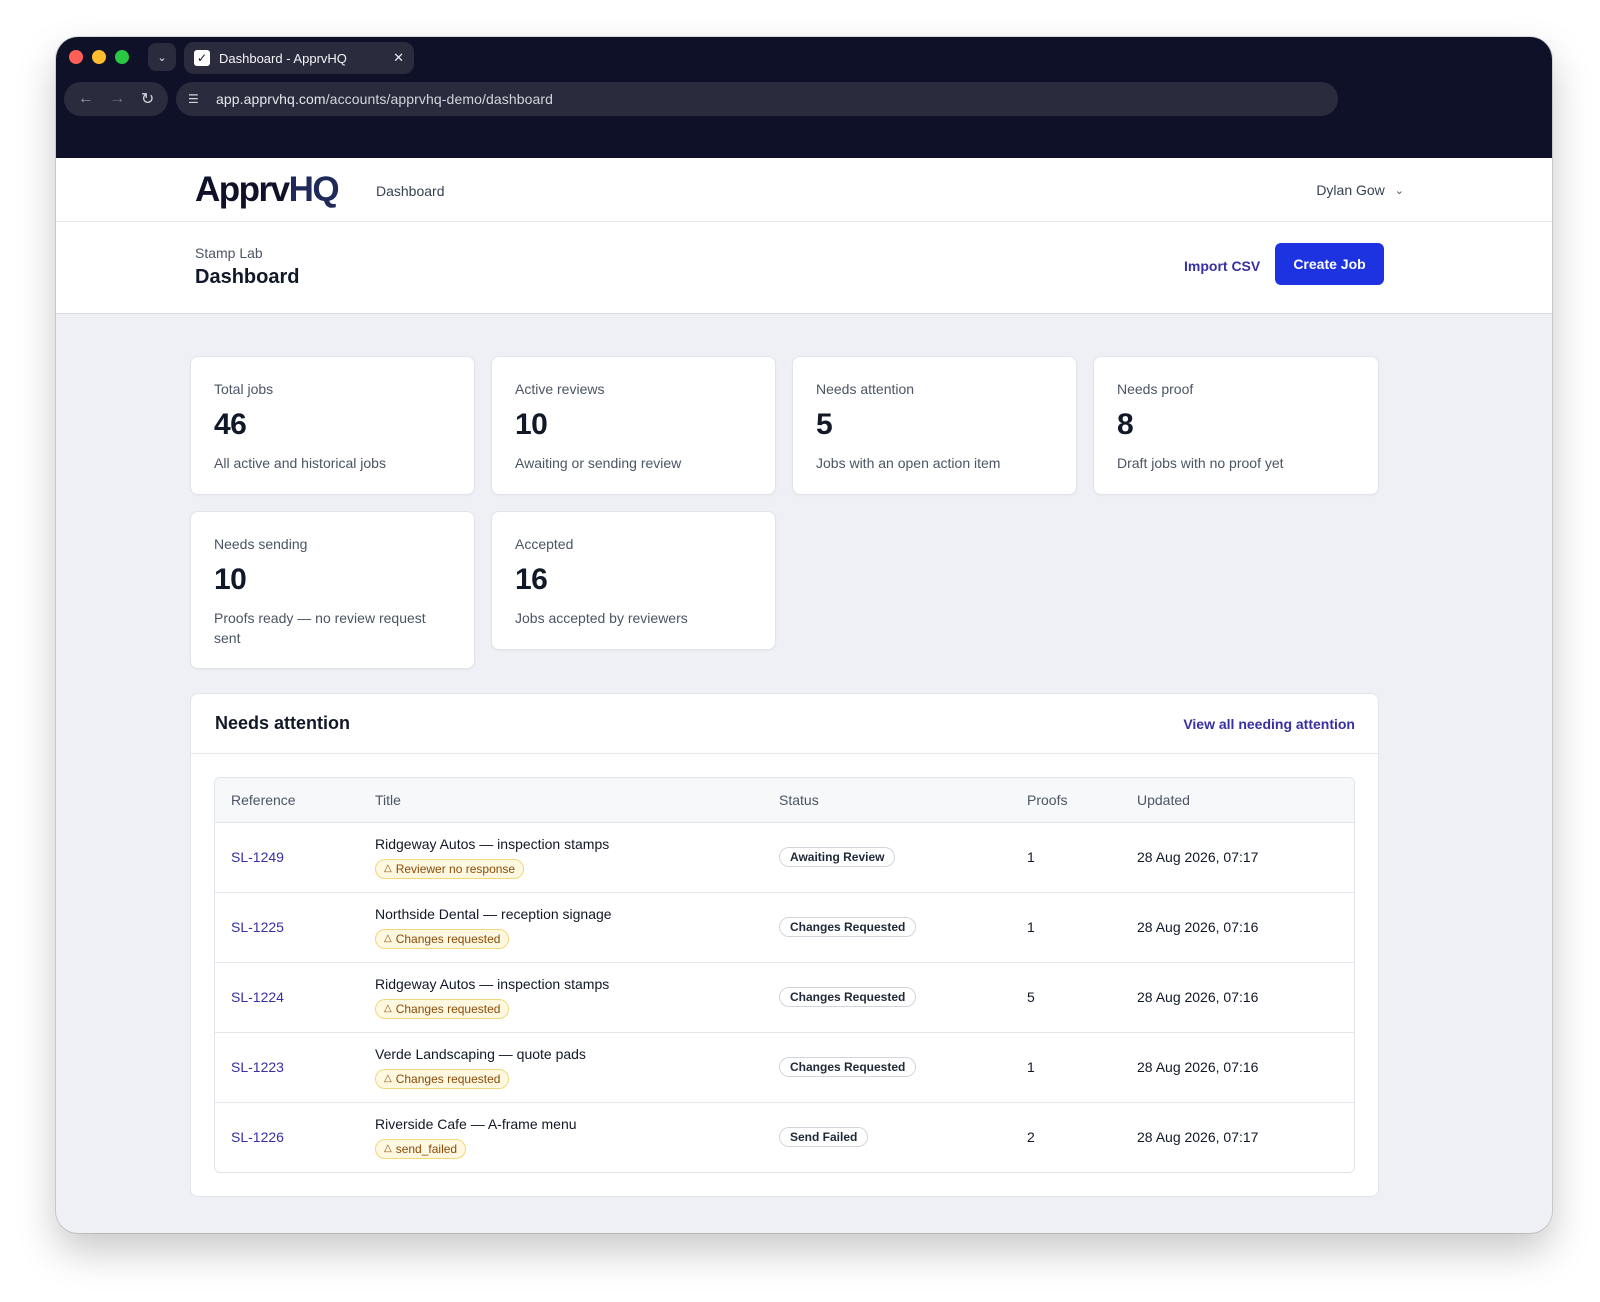 The height and width of the screenshot is (1302, 1600). I want to click on user-name: Dylan Gow, so click(1350, 190).